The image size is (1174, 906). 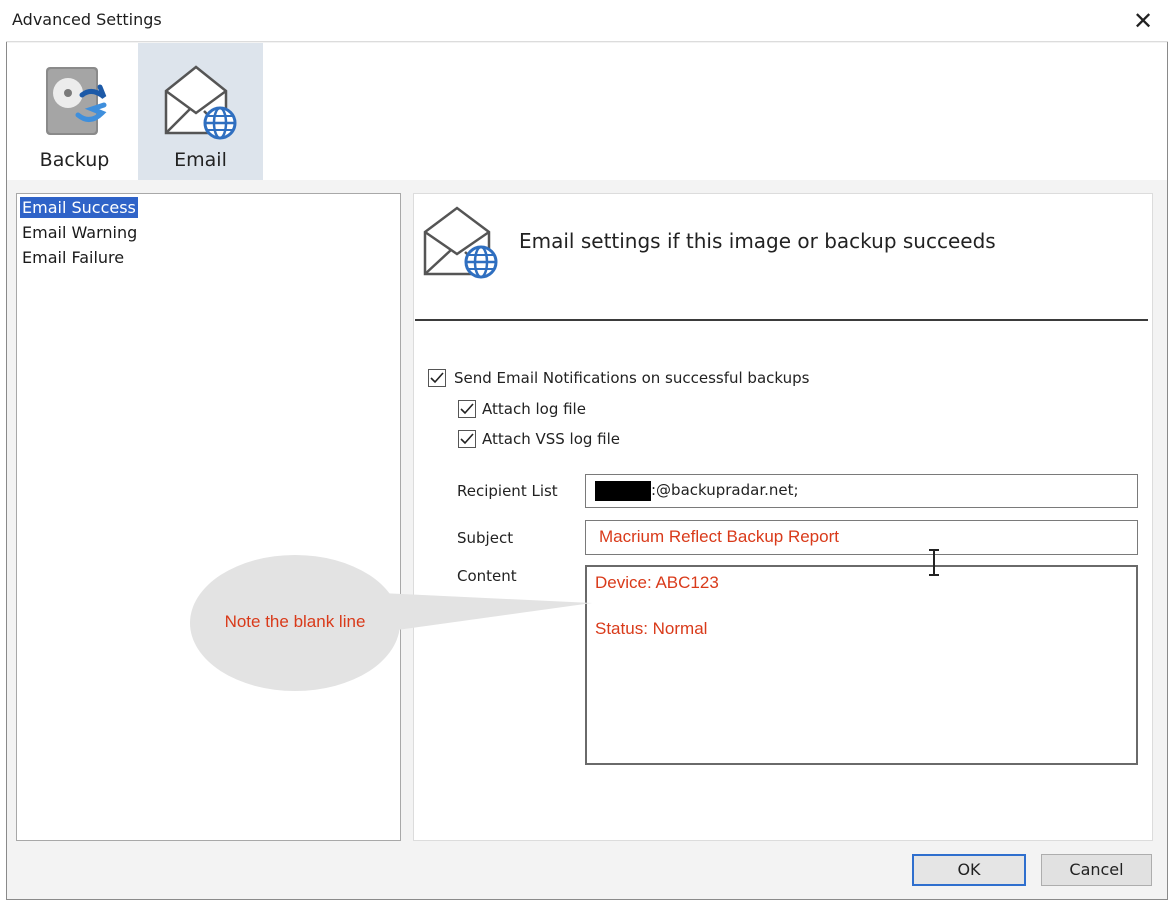 I want to click on redacted-block, so click(x=623, y=491).